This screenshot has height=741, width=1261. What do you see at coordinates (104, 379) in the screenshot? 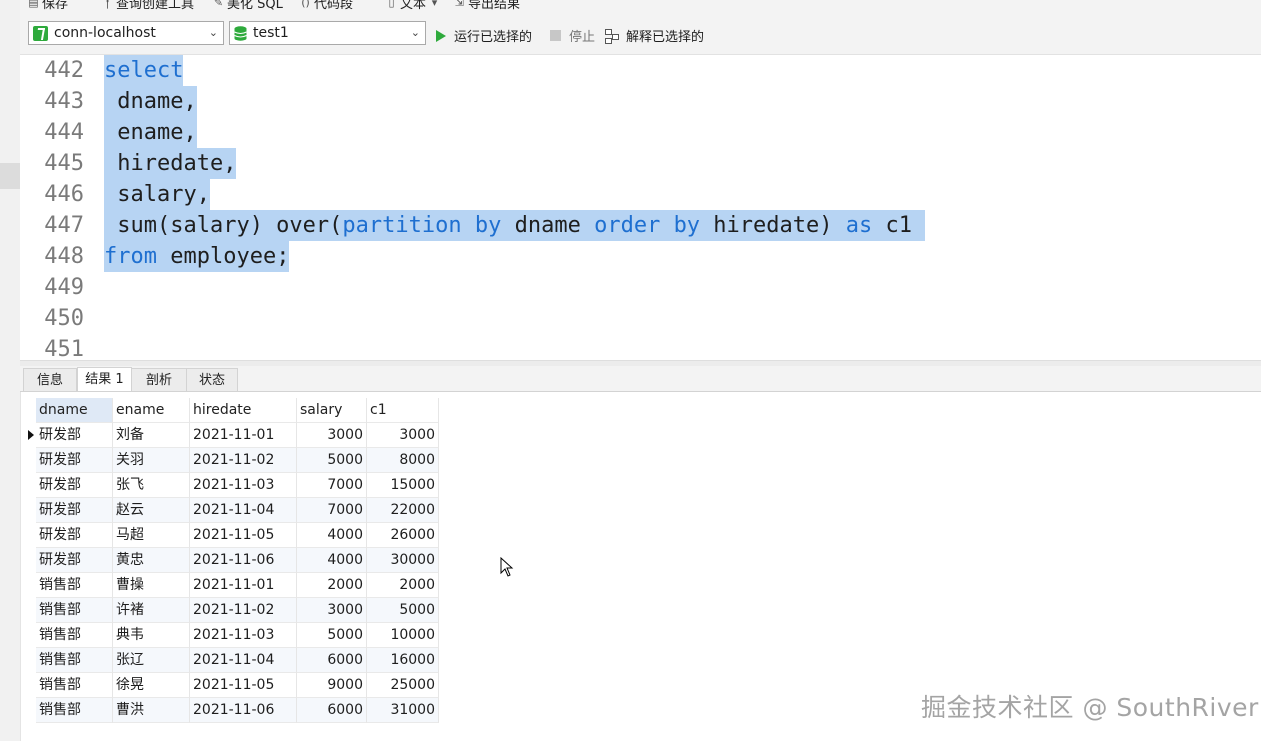
I see `result-tab: 结果 1` at bounding box center [104, 379].